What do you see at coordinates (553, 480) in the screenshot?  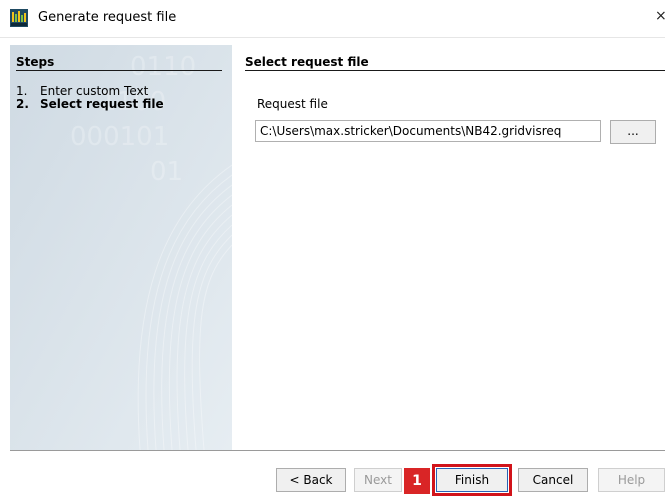 I see `cancel-button: Cancel` at bounding box center [553, 480].